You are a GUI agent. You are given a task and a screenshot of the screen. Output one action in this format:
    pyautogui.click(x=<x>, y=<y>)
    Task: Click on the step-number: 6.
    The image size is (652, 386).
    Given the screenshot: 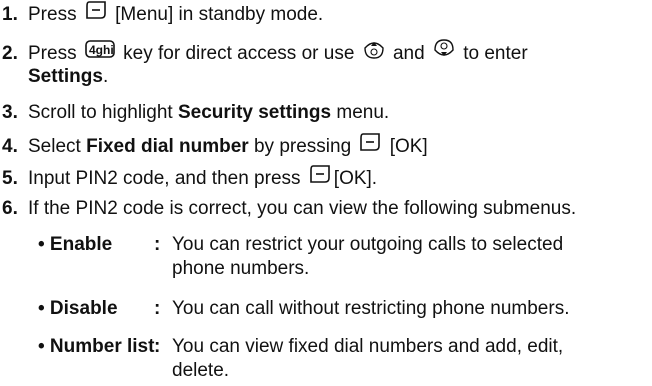 What is the action you would take?
    pyautogui.click(x=10, y=208)
    